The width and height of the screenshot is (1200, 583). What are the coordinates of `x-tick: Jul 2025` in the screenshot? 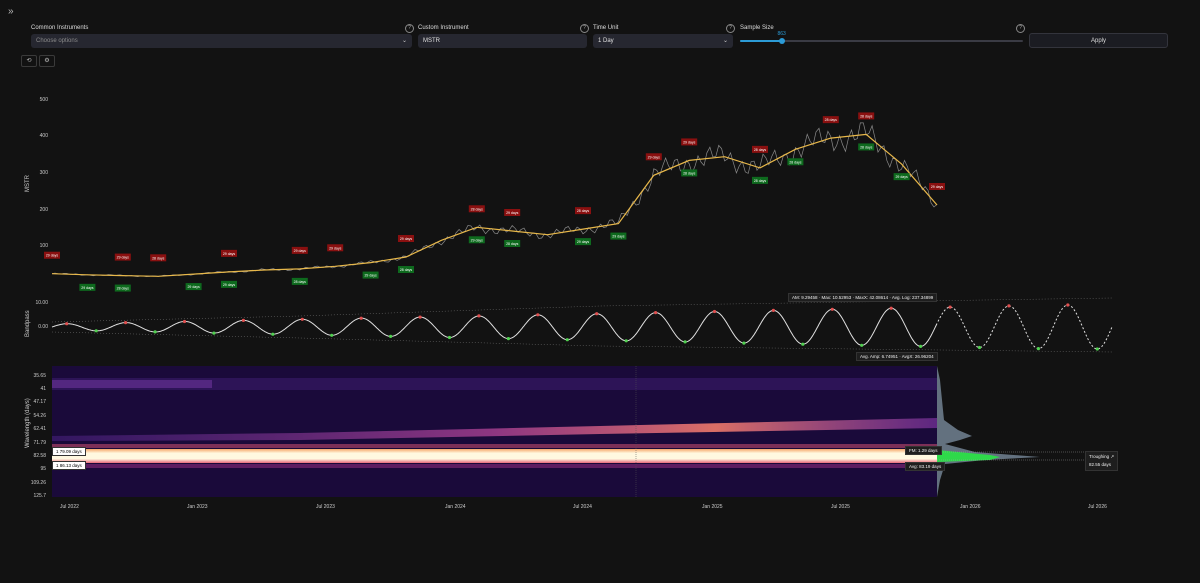 It's located at (840, 507).